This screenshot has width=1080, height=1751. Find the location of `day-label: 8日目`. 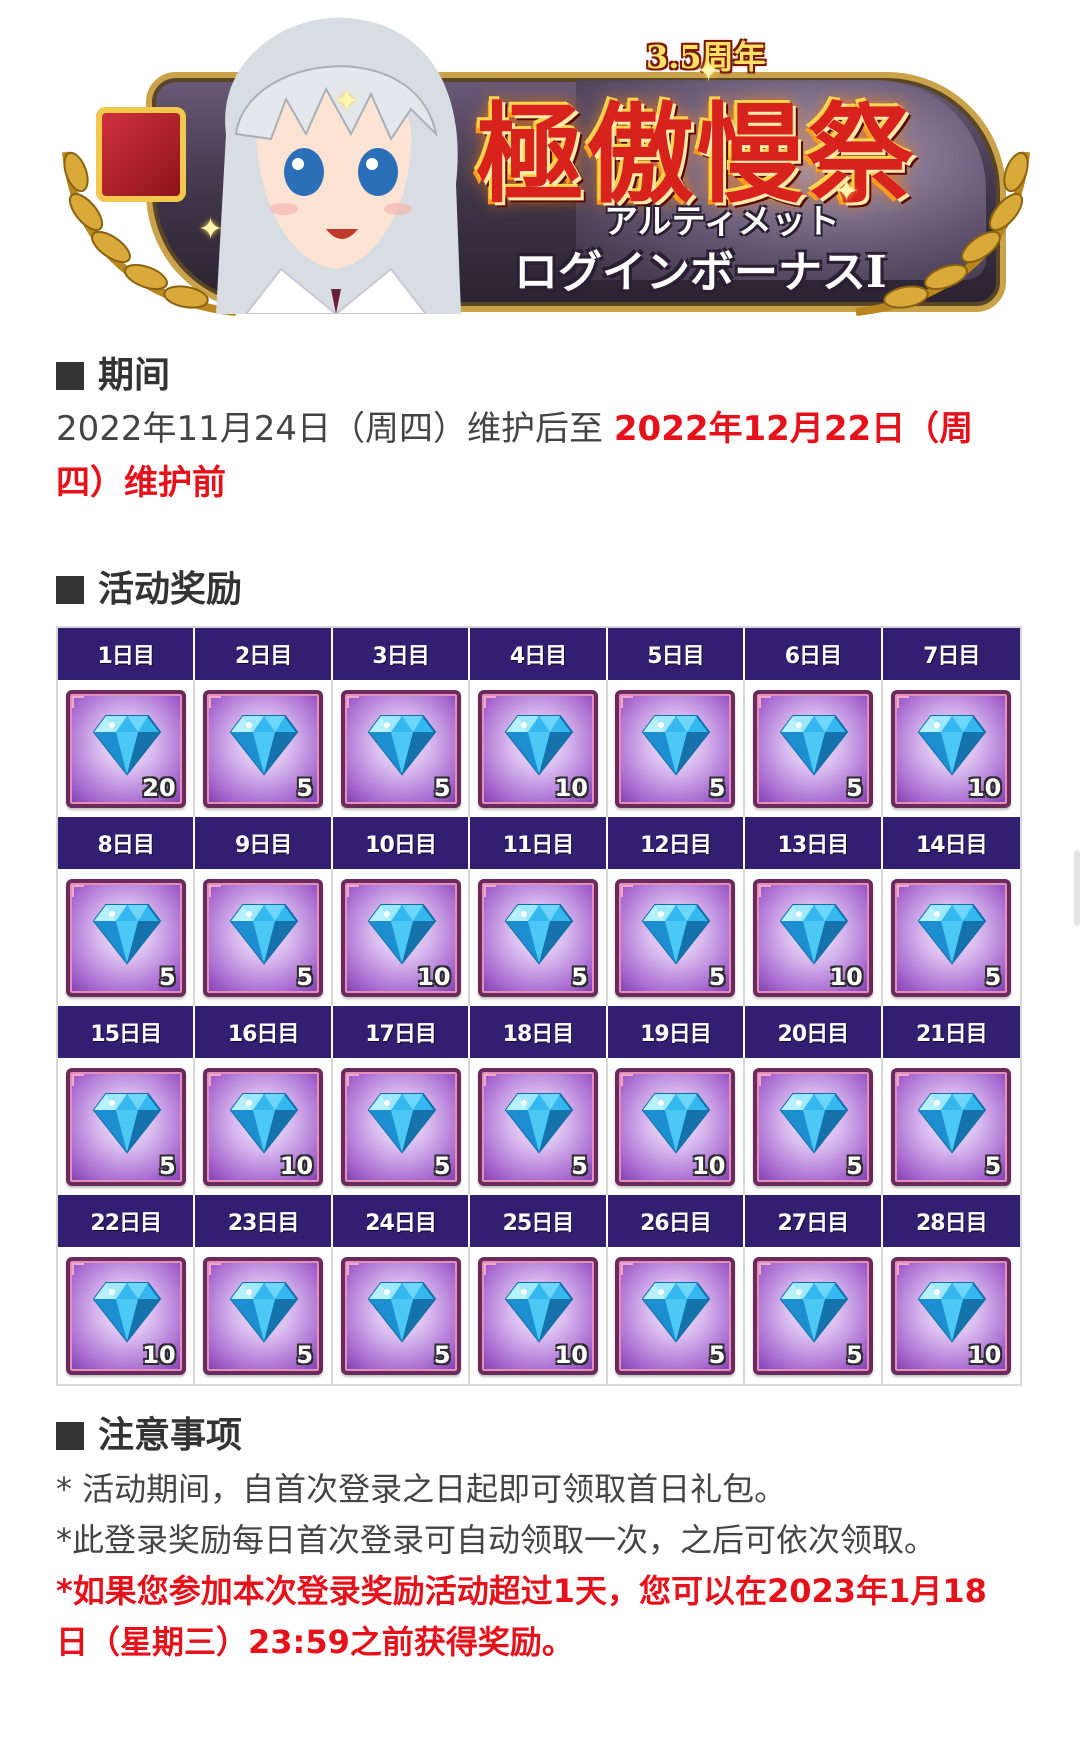

day-label: 8日目 is located at coordinates (127, 843).